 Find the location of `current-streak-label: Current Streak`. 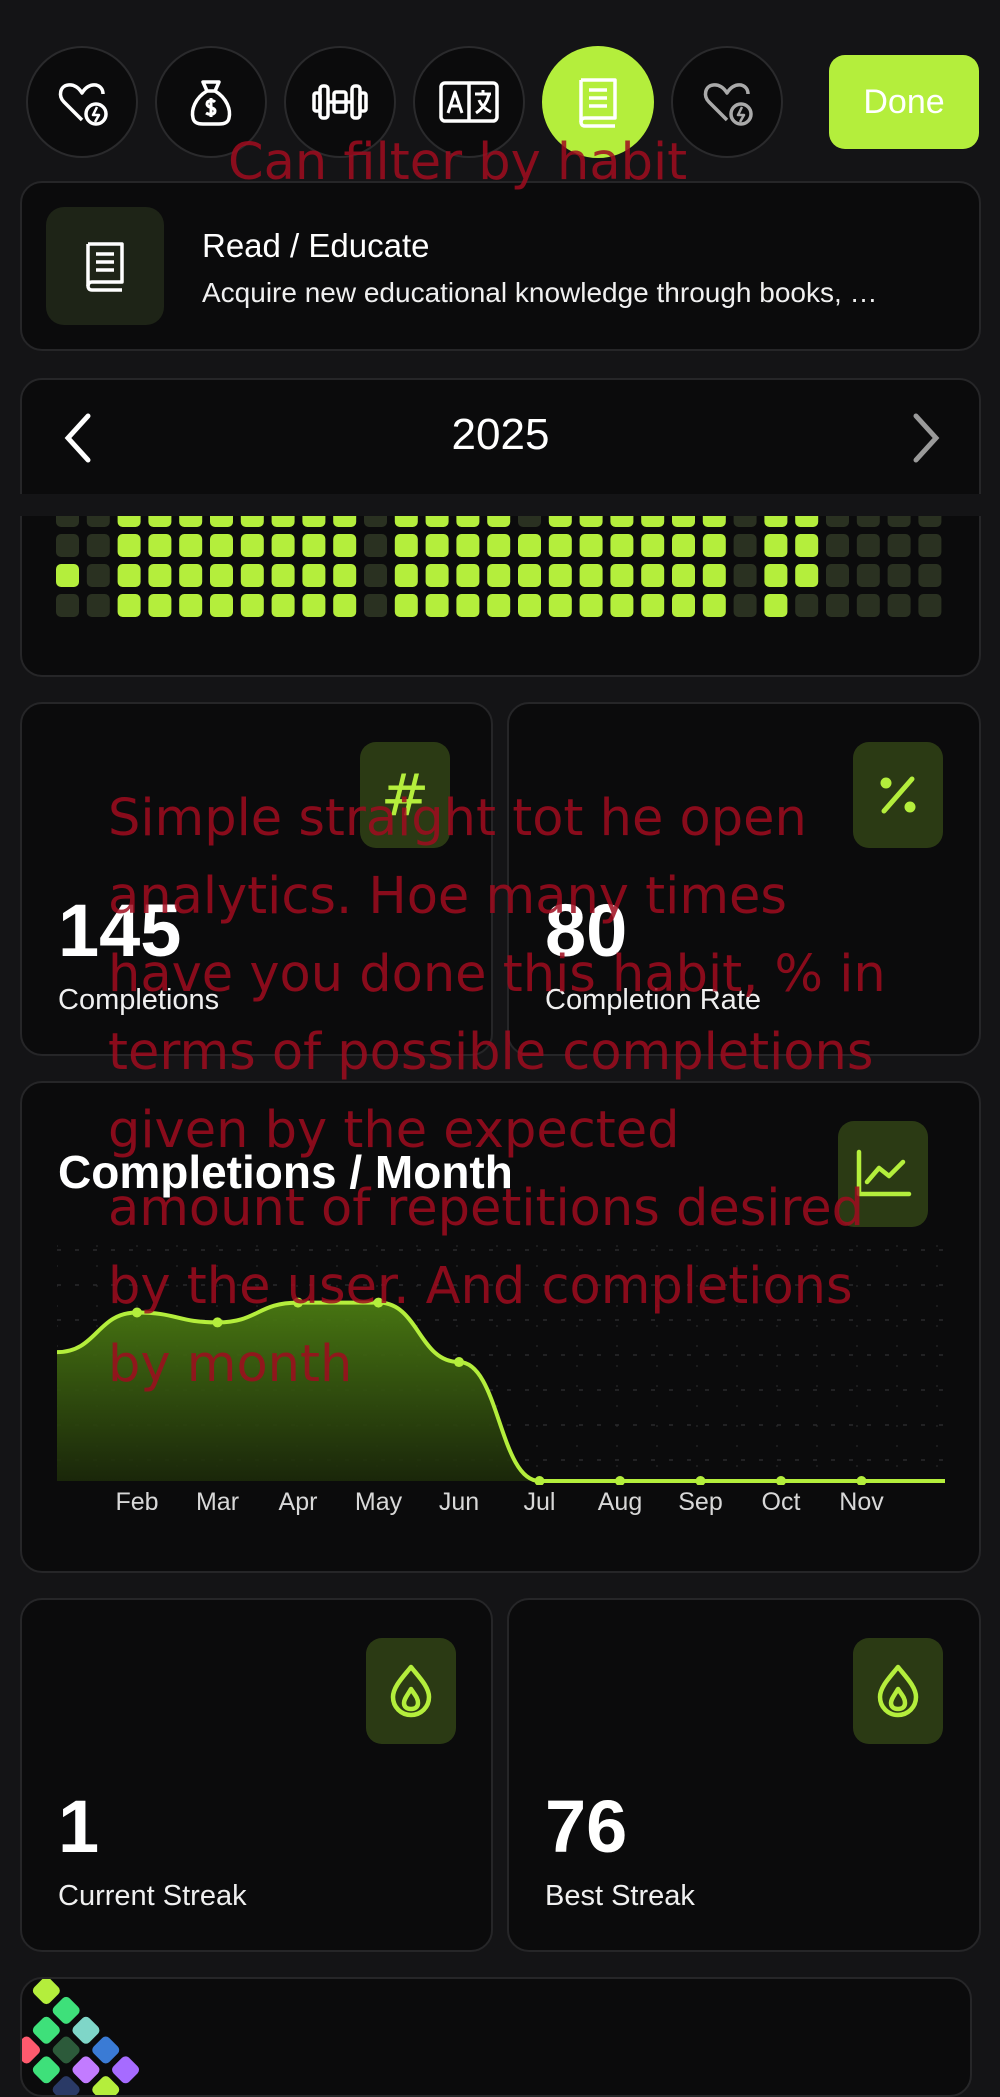

current-streak-label: Current Streak is located at coordinates (152, 1896).